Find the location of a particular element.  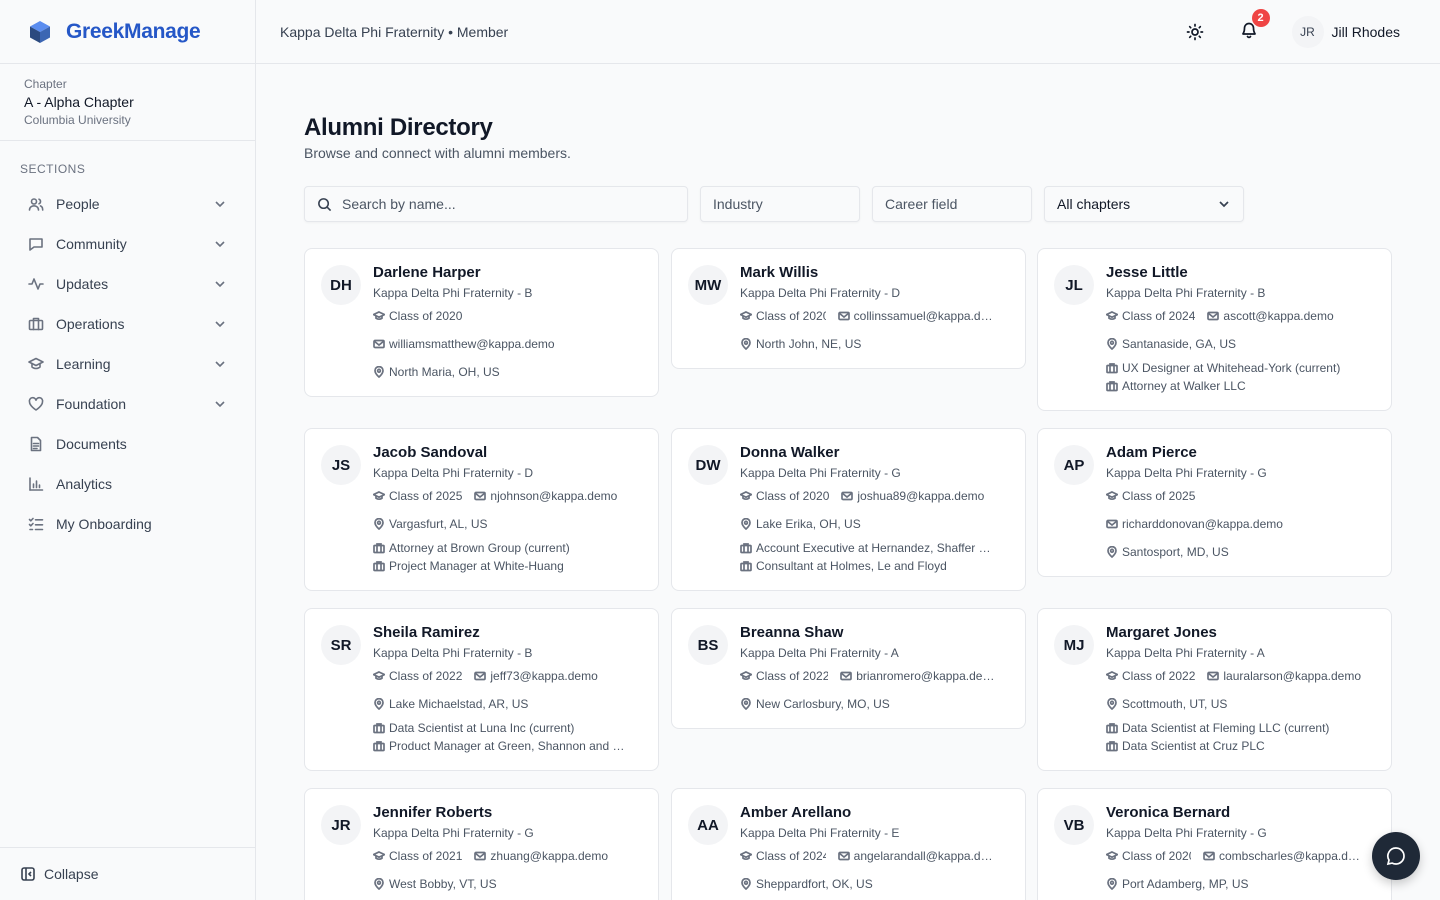

sidebar-item-operations: Operations is located at coordinates (127, 324).